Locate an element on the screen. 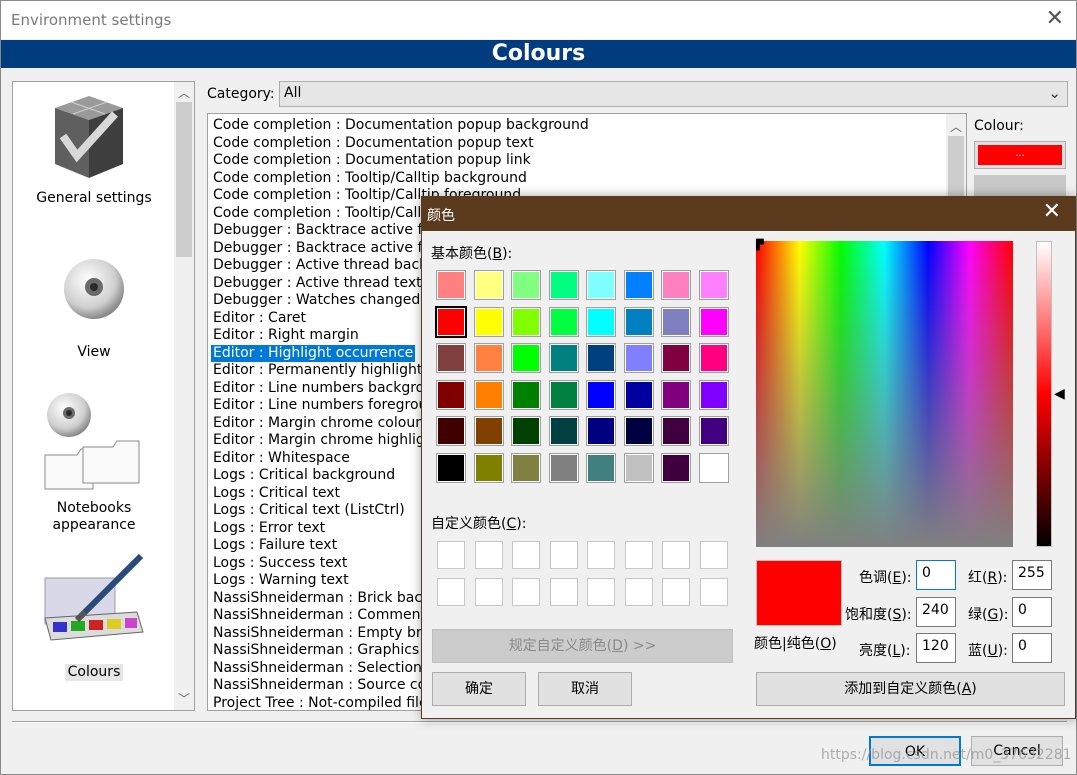 Image resolution: width=1077 pixels, height=775 pixels. list-item: Editor : Line numbers foregrou is located at coordinates (320, 405).